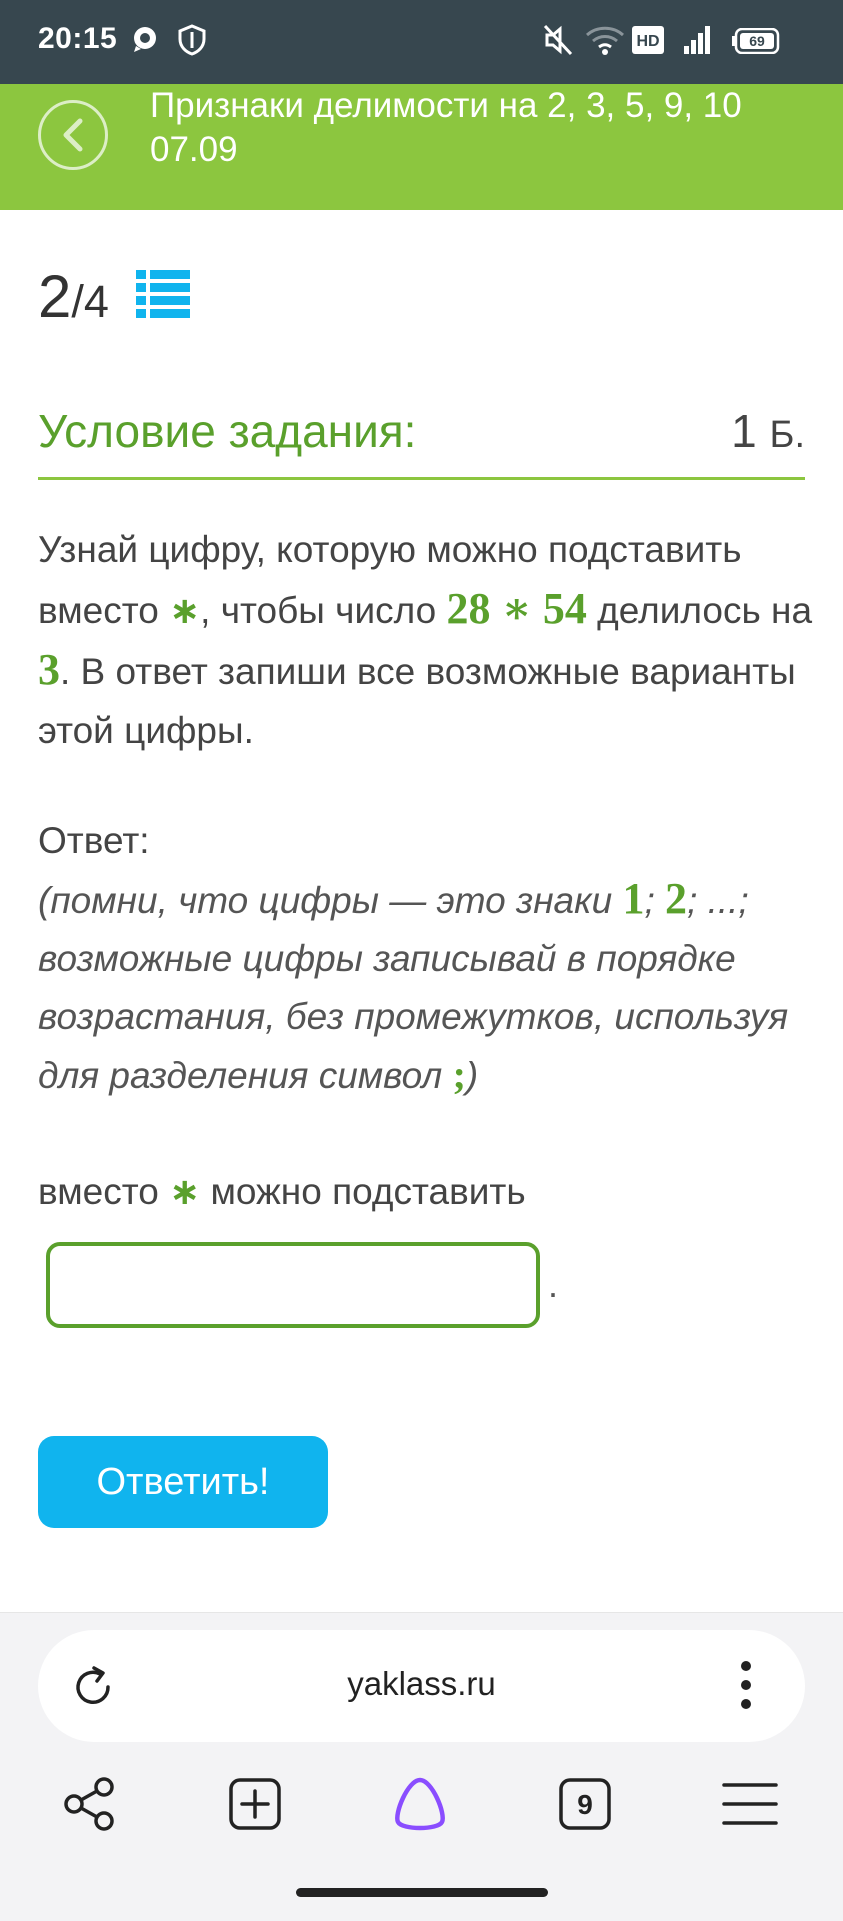 This screenshot has width=843, height=1921. I want to click on url-text: yaklass.ru, so click(421, 1684).